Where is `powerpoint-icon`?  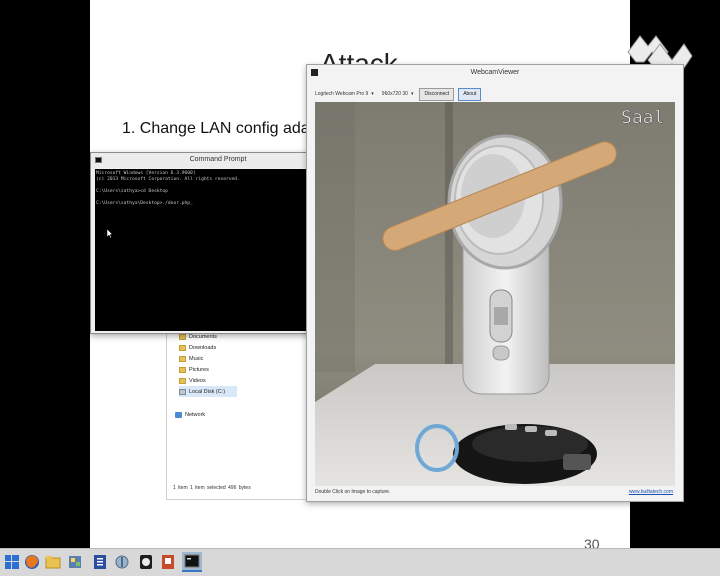 powerpoint-icon is located at coordinates (168, 562).